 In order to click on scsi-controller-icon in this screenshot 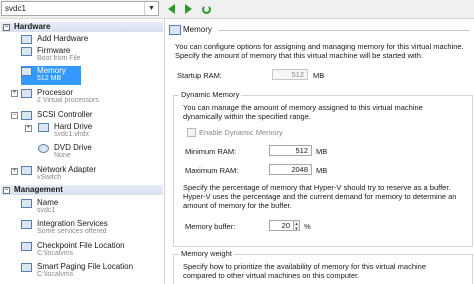, I will do `click(26, 115)`.